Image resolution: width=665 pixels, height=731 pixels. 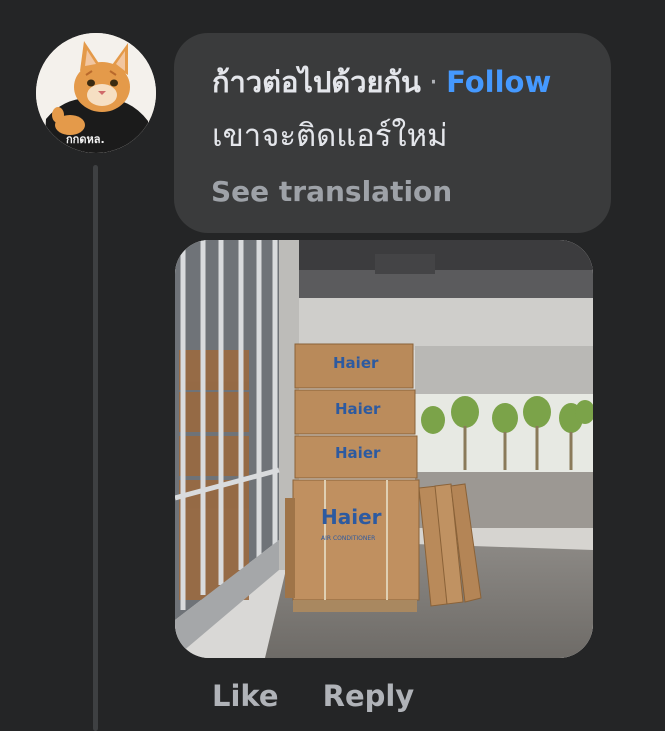 What do you see at coordinates (356, 363) in the screenshot?
I see `box-brand-1: Haier` at bounding box center [356, 363].